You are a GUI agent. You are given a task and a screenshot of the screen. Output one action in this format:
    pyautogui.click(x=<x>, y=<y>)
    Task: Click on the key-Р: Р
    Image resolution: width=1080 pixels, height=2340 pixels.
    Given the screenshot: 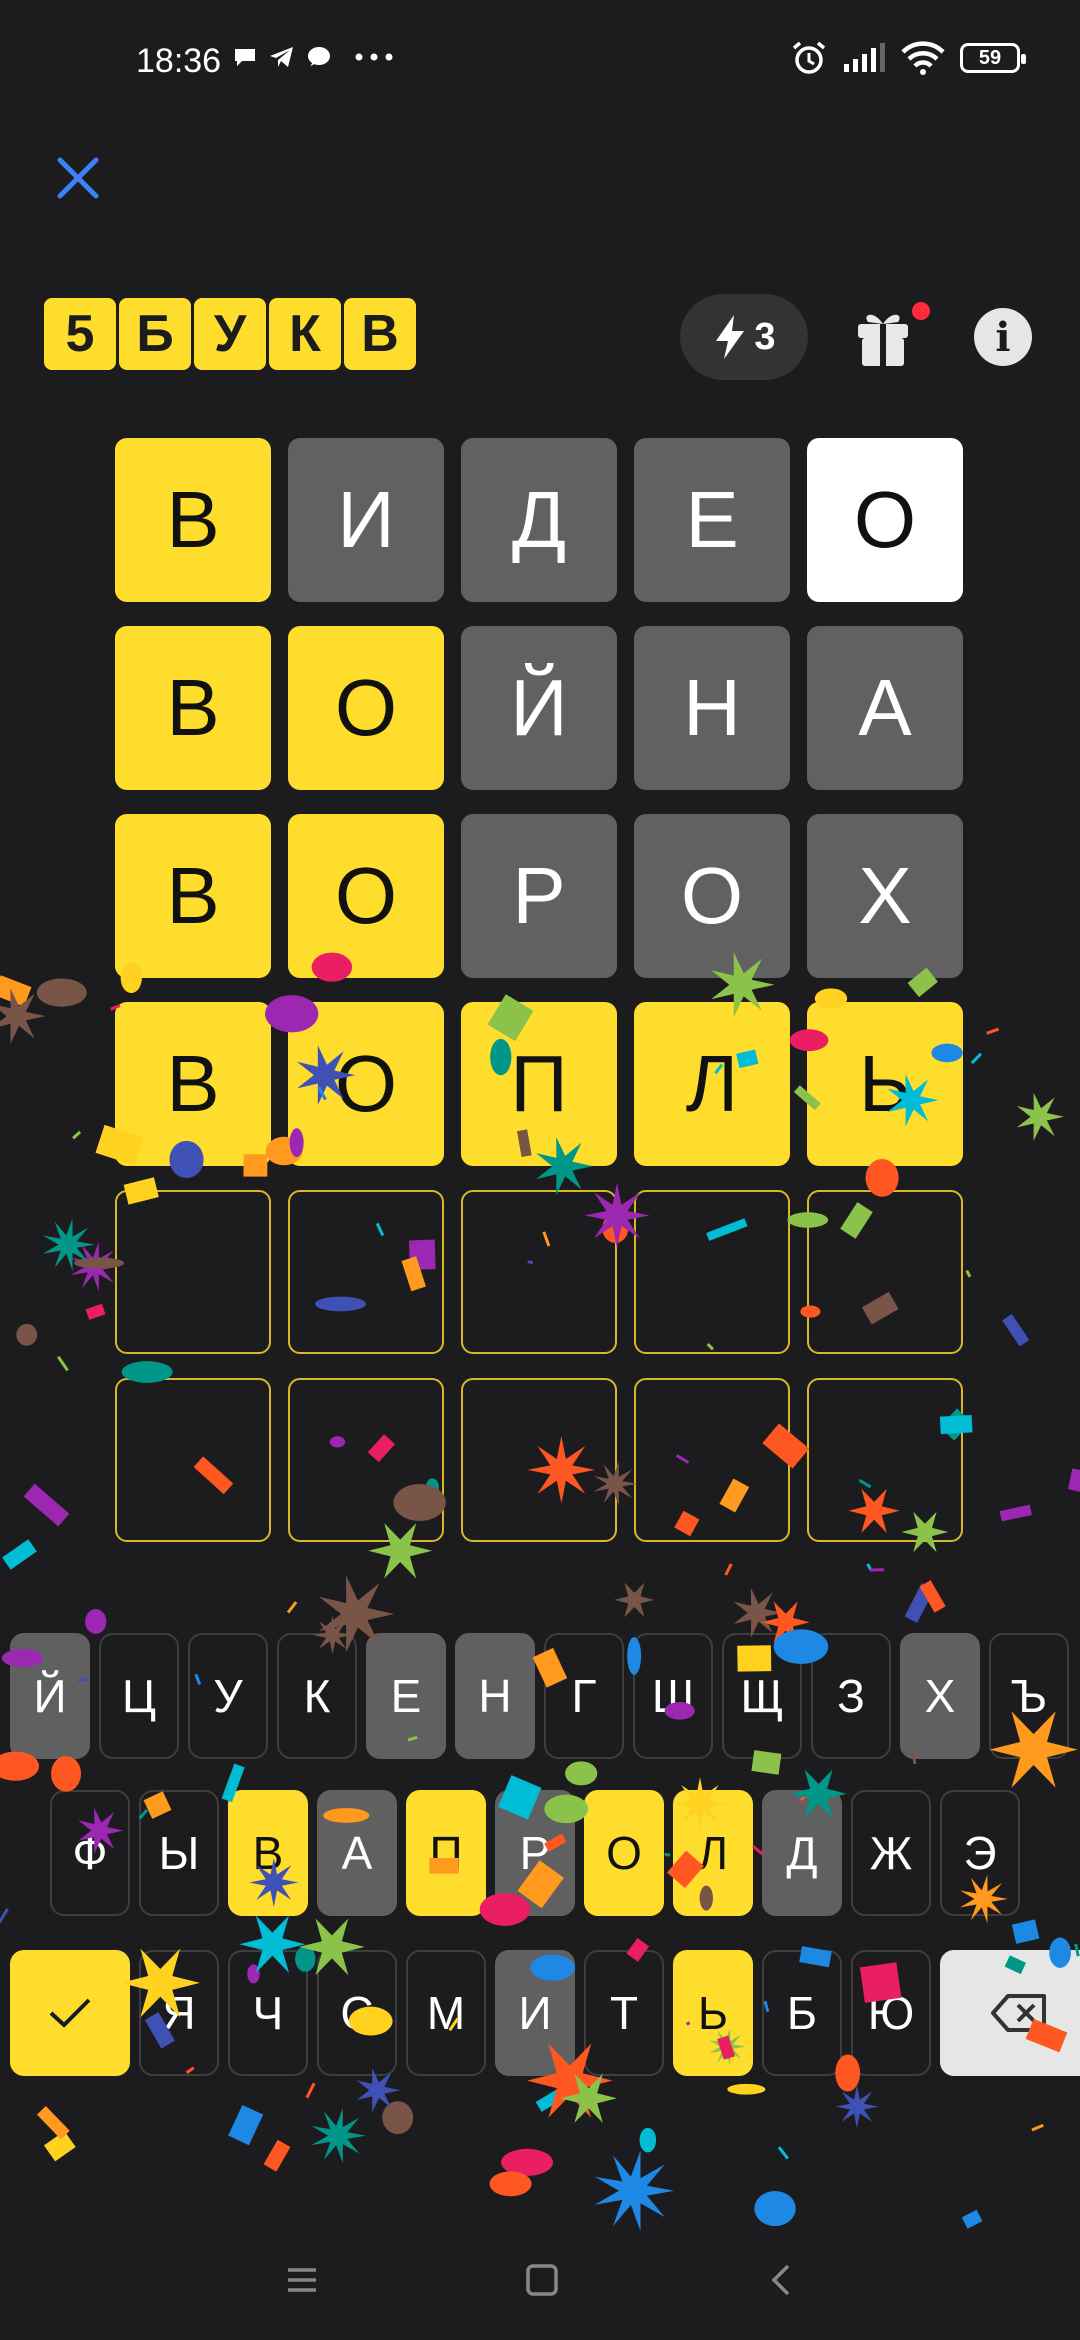 What is the action you would take?
    pyautogui.click(x=535, y=1853)
    